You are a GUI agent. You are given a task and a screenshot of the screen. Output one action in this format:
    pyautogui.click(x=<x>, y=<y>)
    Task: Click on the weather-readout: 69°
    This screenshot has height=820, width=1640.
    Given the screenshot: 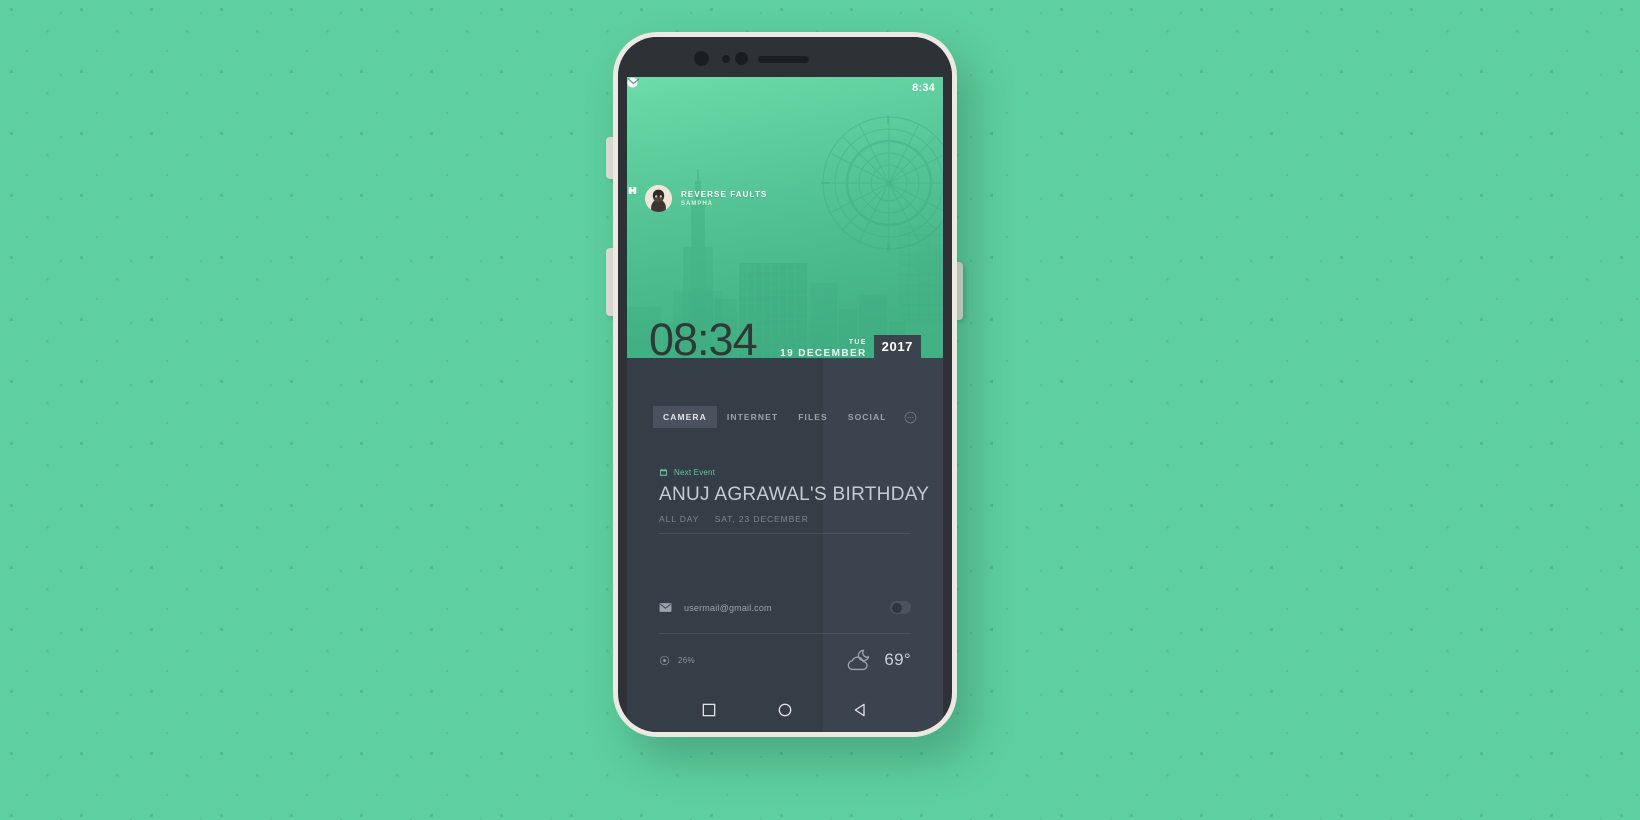 What is the action you would take?
    pyautogui.click(x=878, y=660)
    